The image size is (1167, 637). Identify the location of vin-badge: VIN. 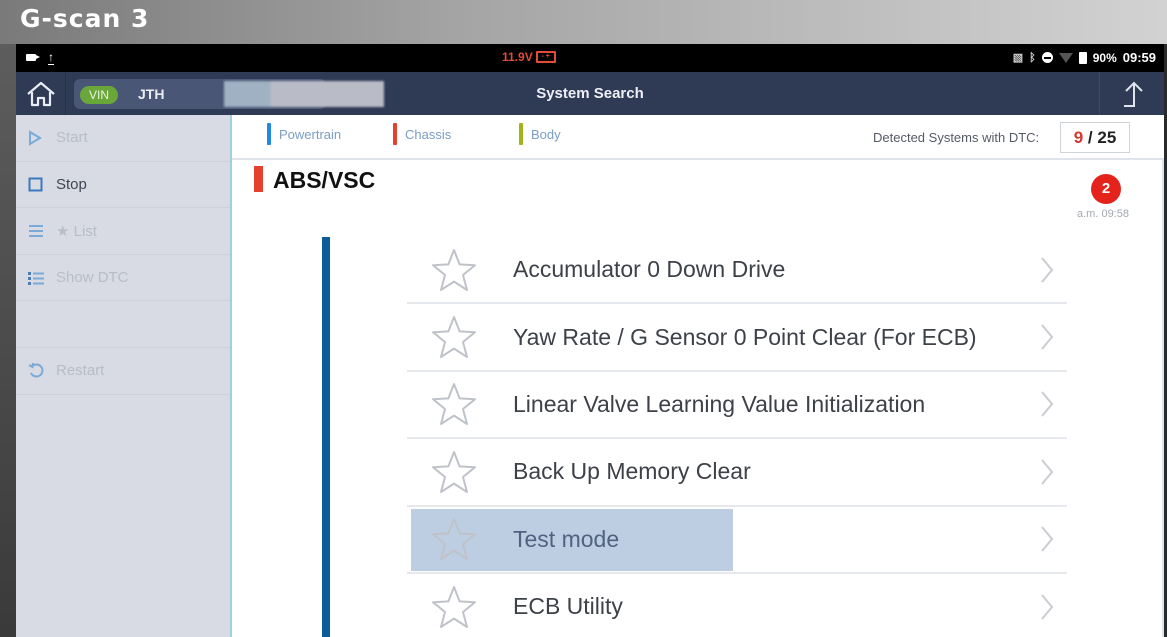
(99, 95).